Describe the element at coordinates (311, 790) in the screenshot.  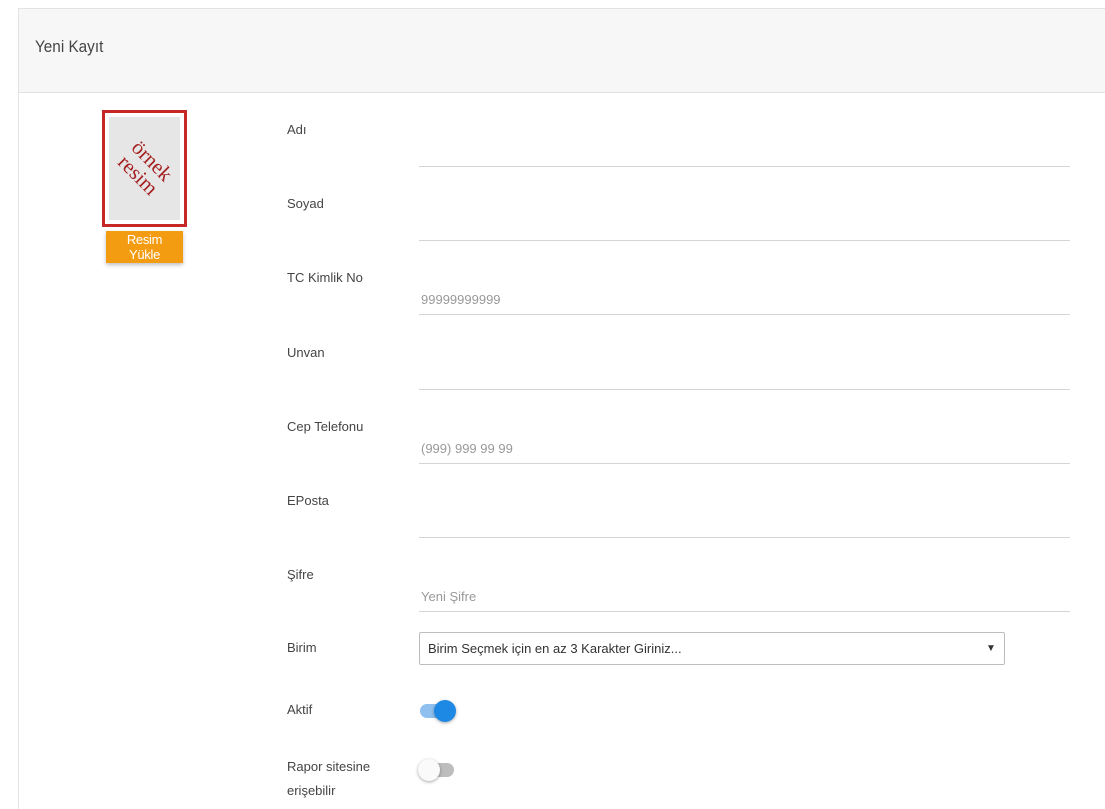
I see `report-access-label-line2: erişebilir` at that location.